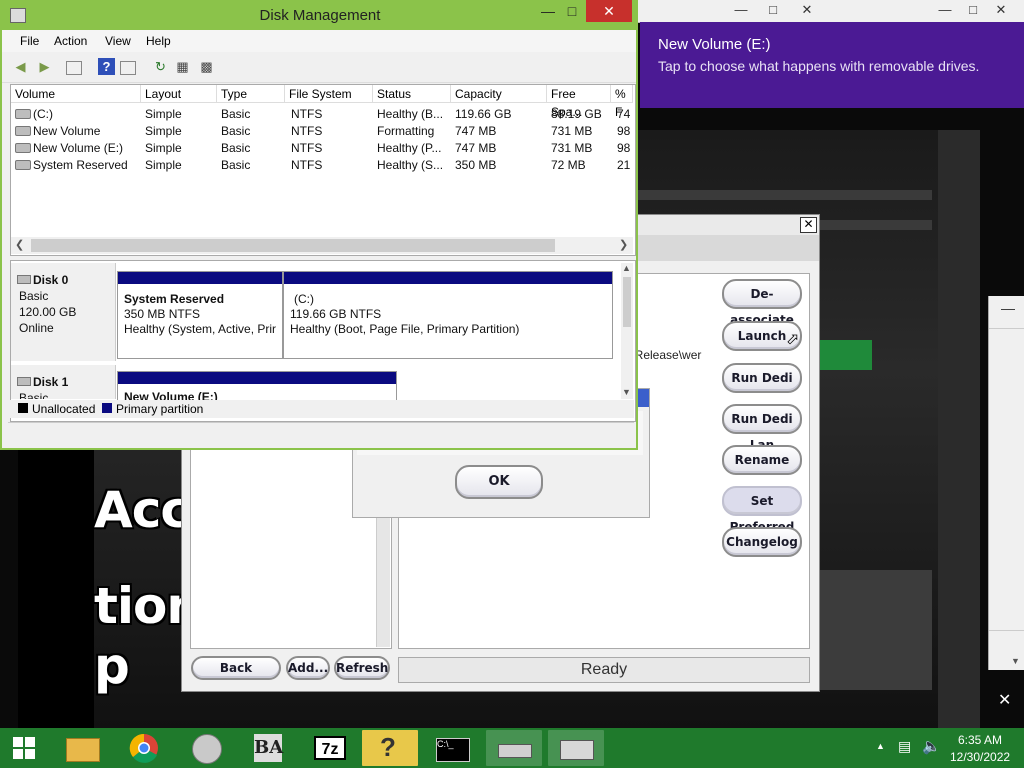 Image resolution: width=1024 pixels, height=768 pixels. I want to click on column-capacity: Capacity, so click(499, 94).